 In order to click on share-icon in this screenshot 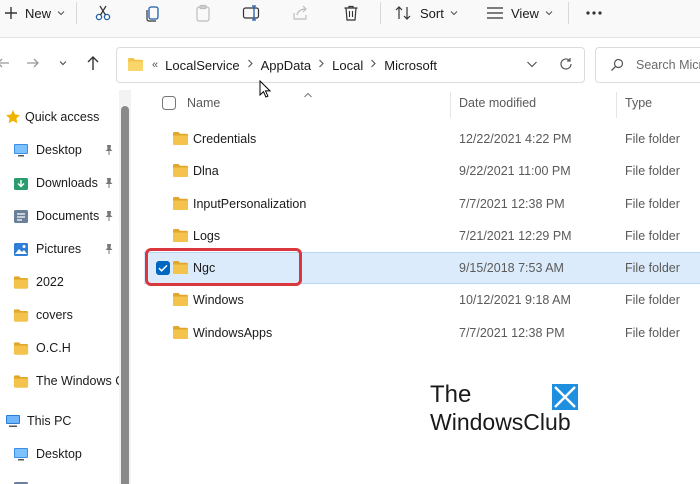, I will do `click(301, 13)`.